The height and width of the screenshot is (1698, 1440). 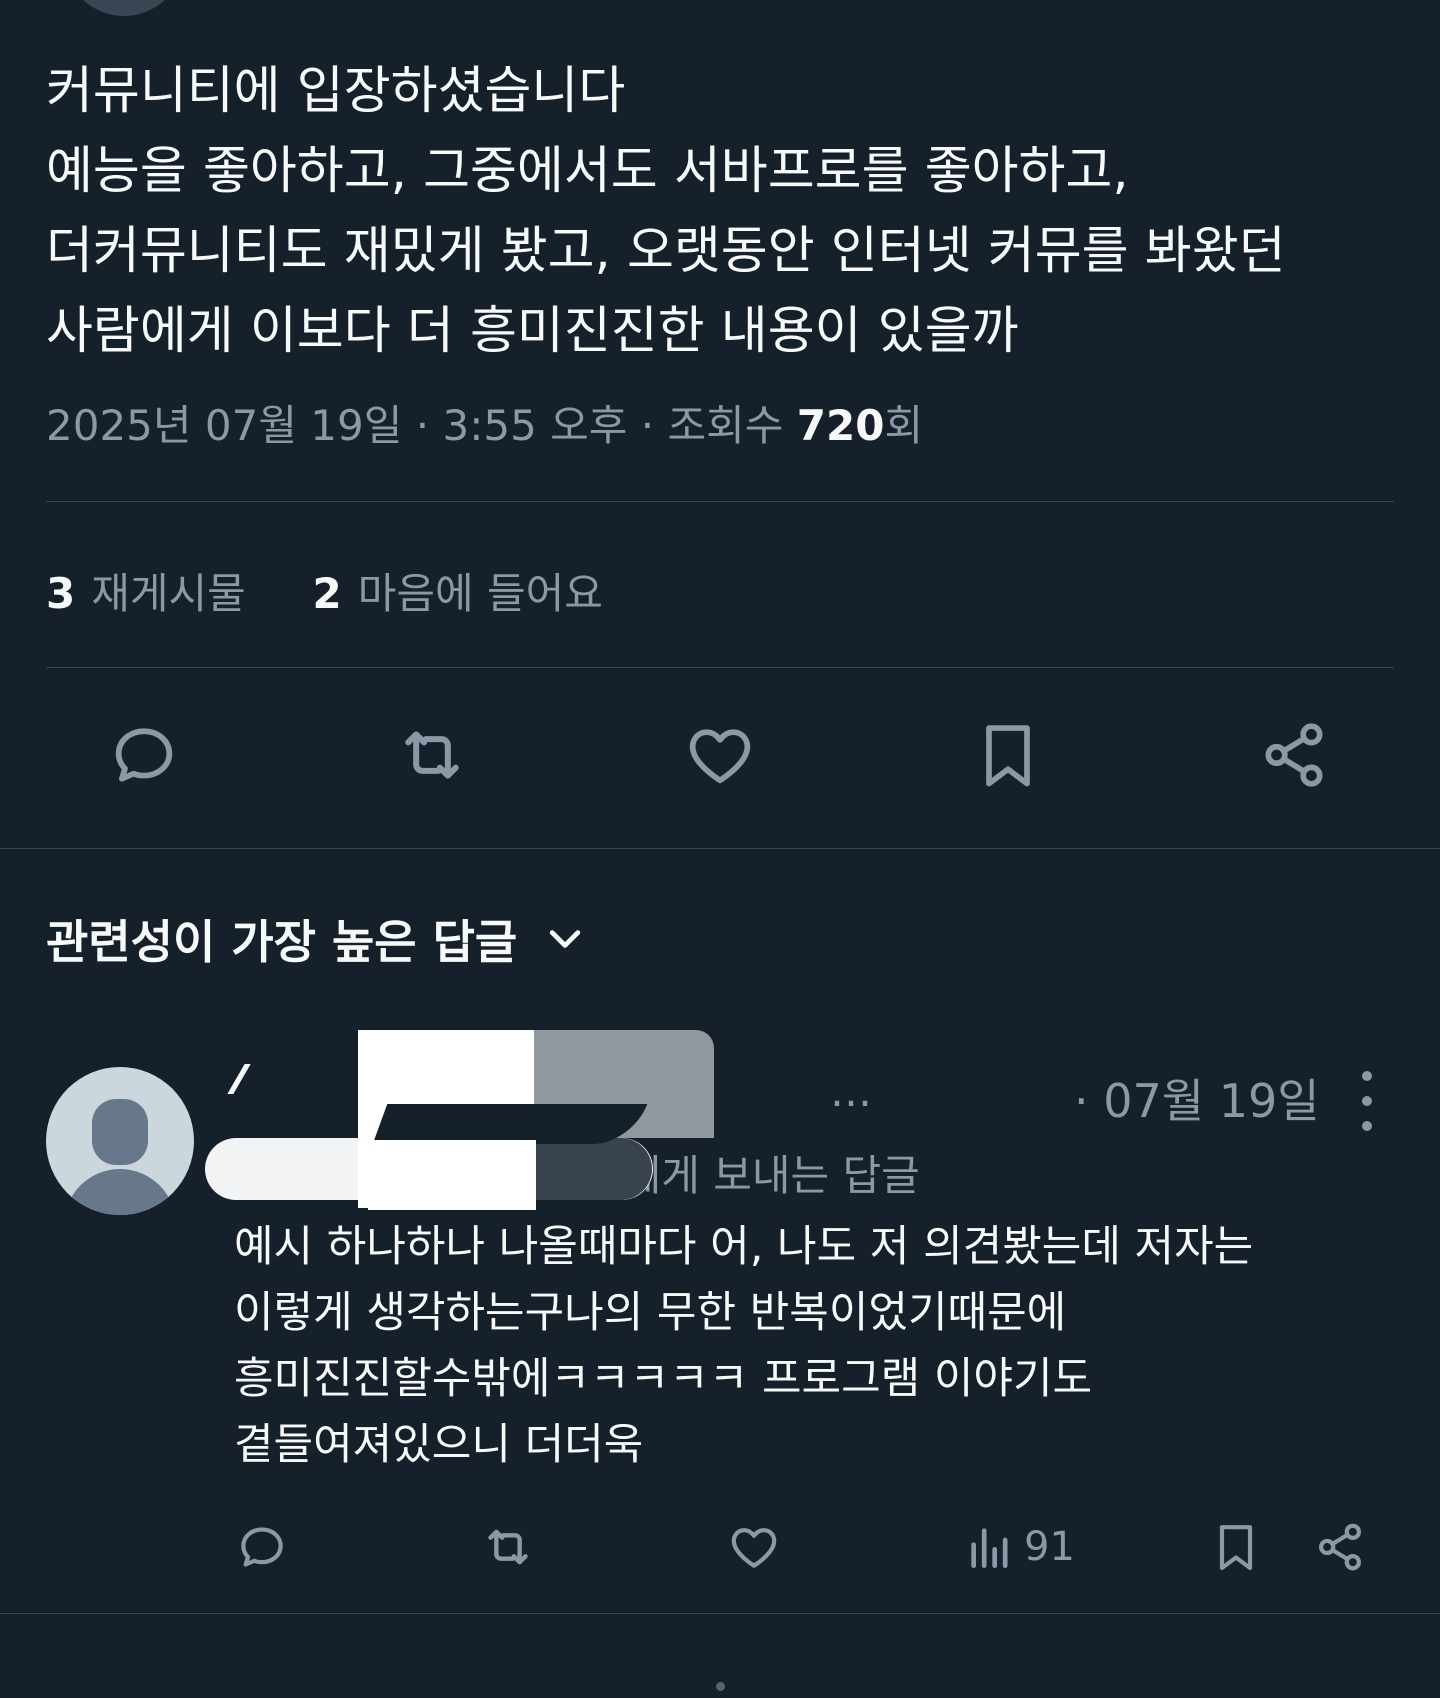 I want to click on author-avatar, so click(x=124, y=8).